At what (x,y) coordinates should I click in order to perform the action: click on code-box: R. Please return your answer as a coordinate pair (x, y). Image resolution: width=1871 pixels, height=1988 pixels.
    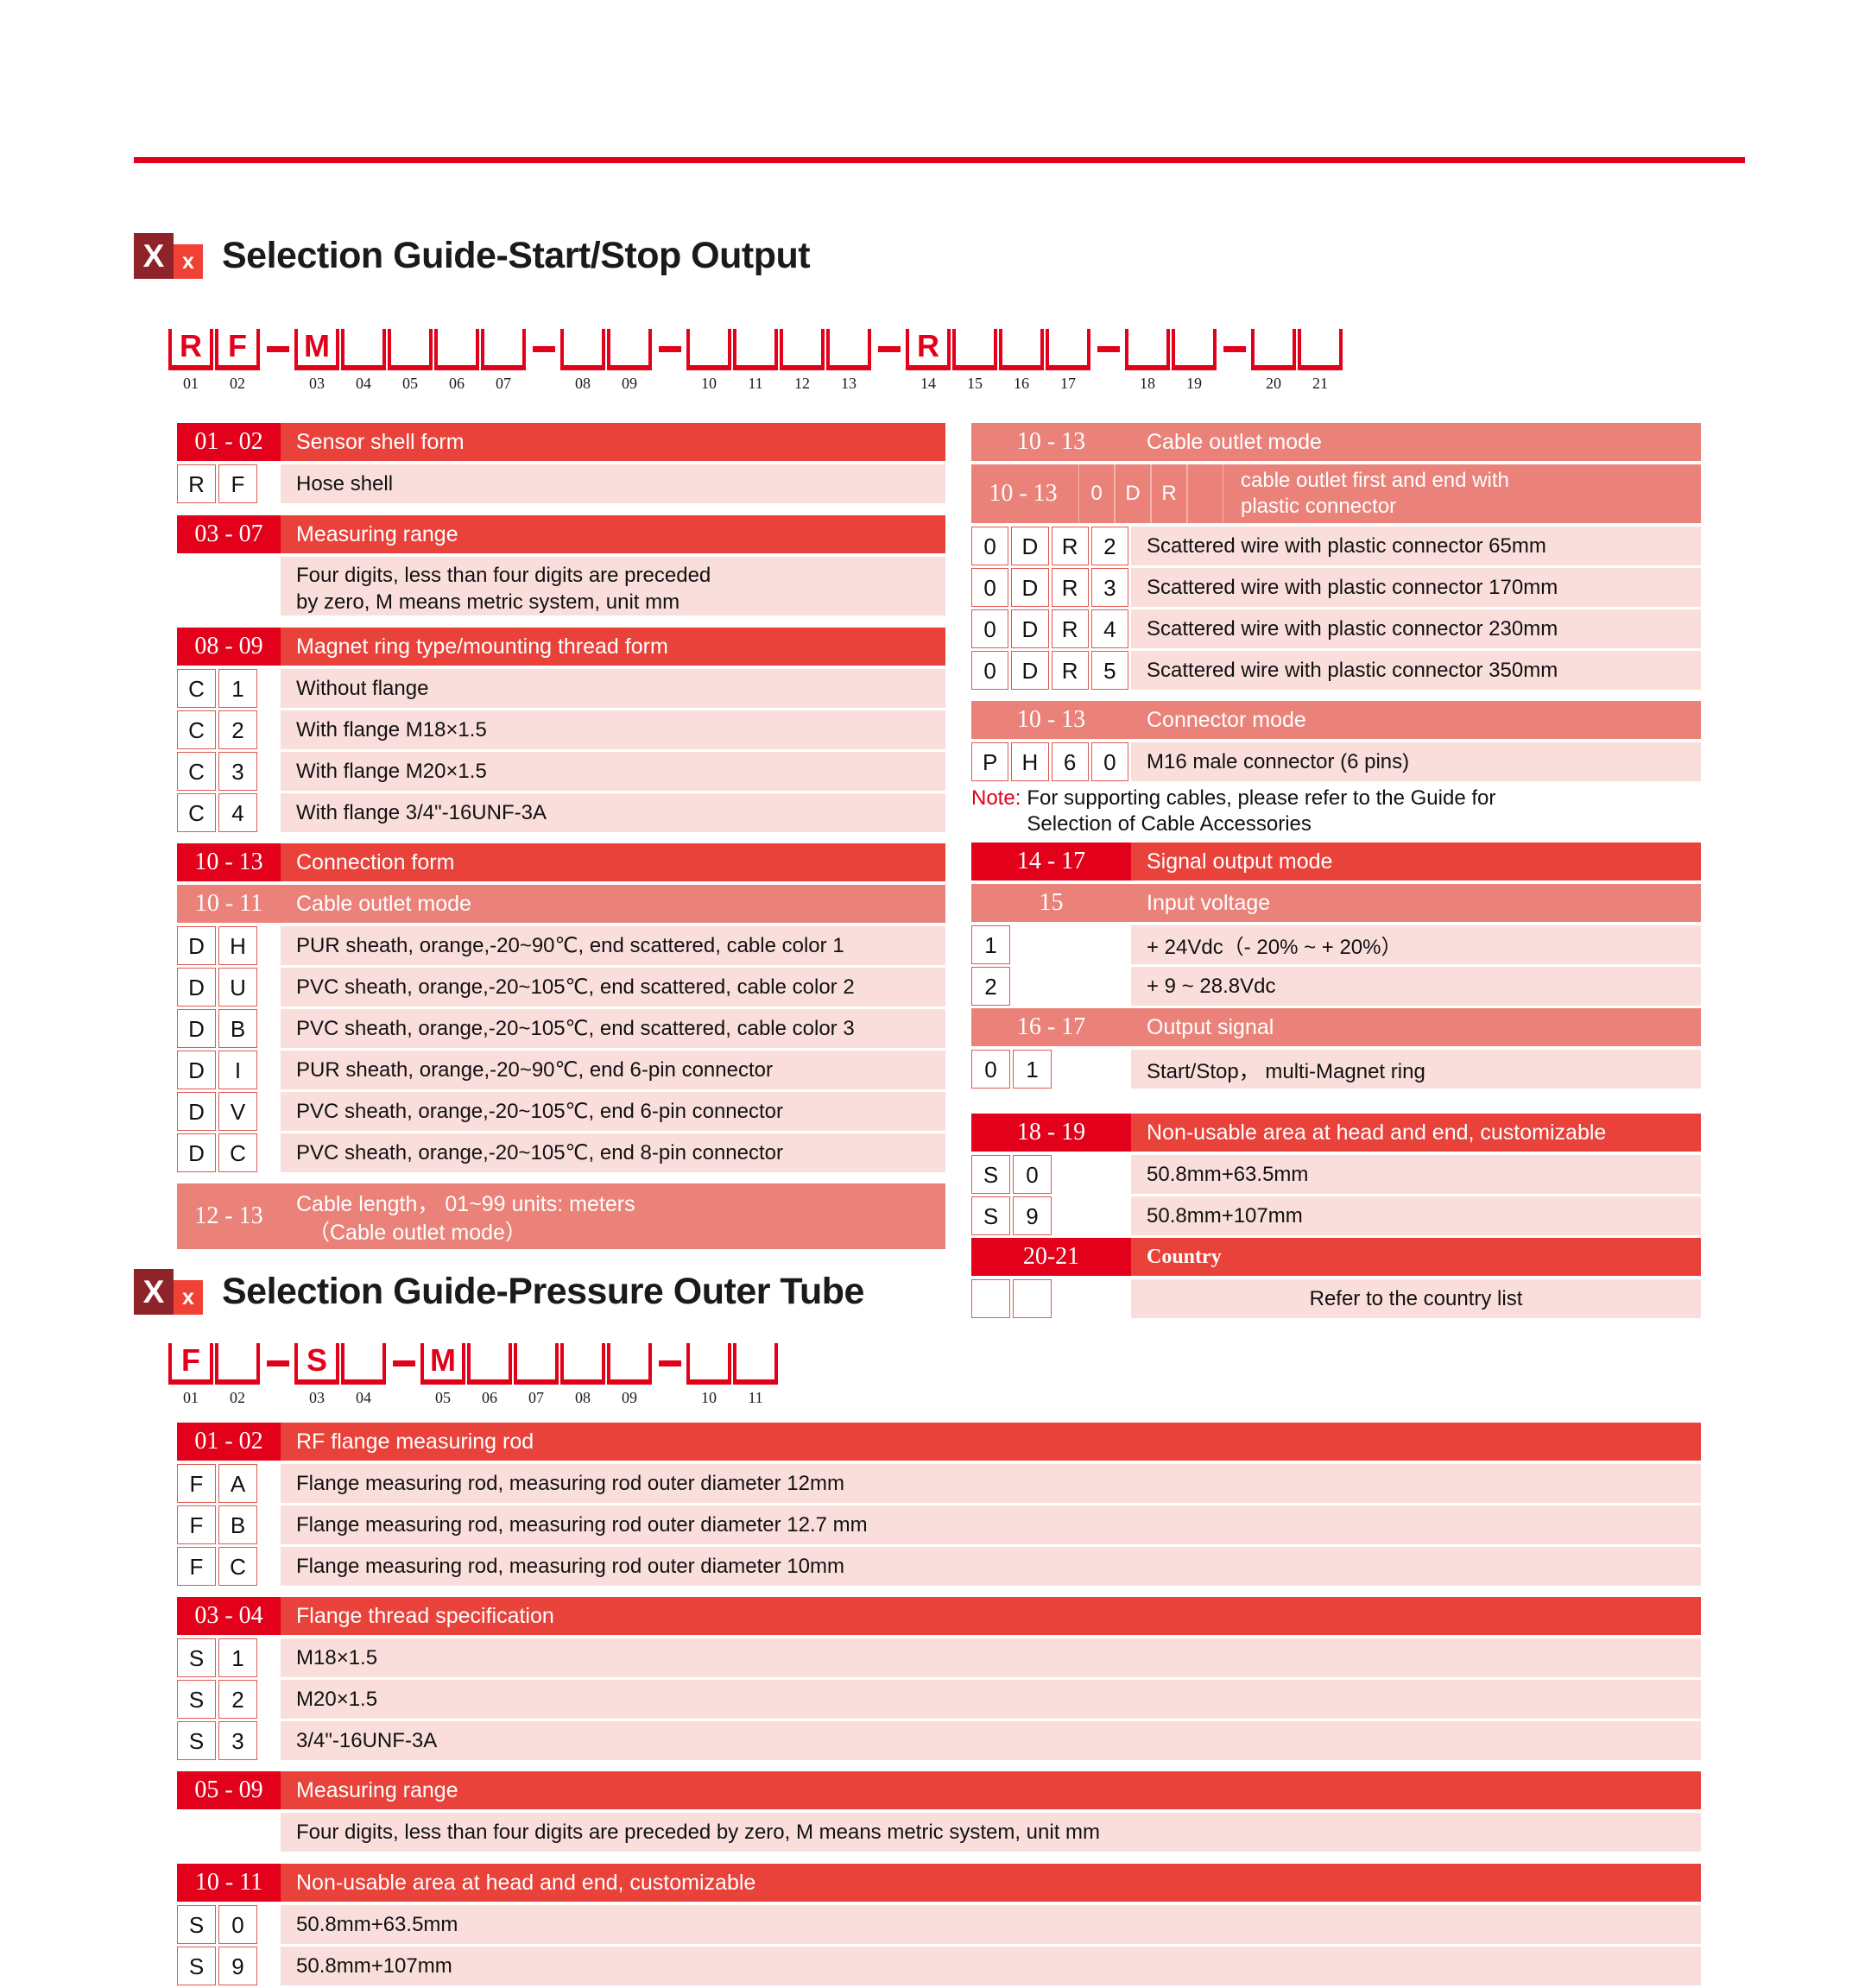
    Looking at the image, I should click on (1070, 587).